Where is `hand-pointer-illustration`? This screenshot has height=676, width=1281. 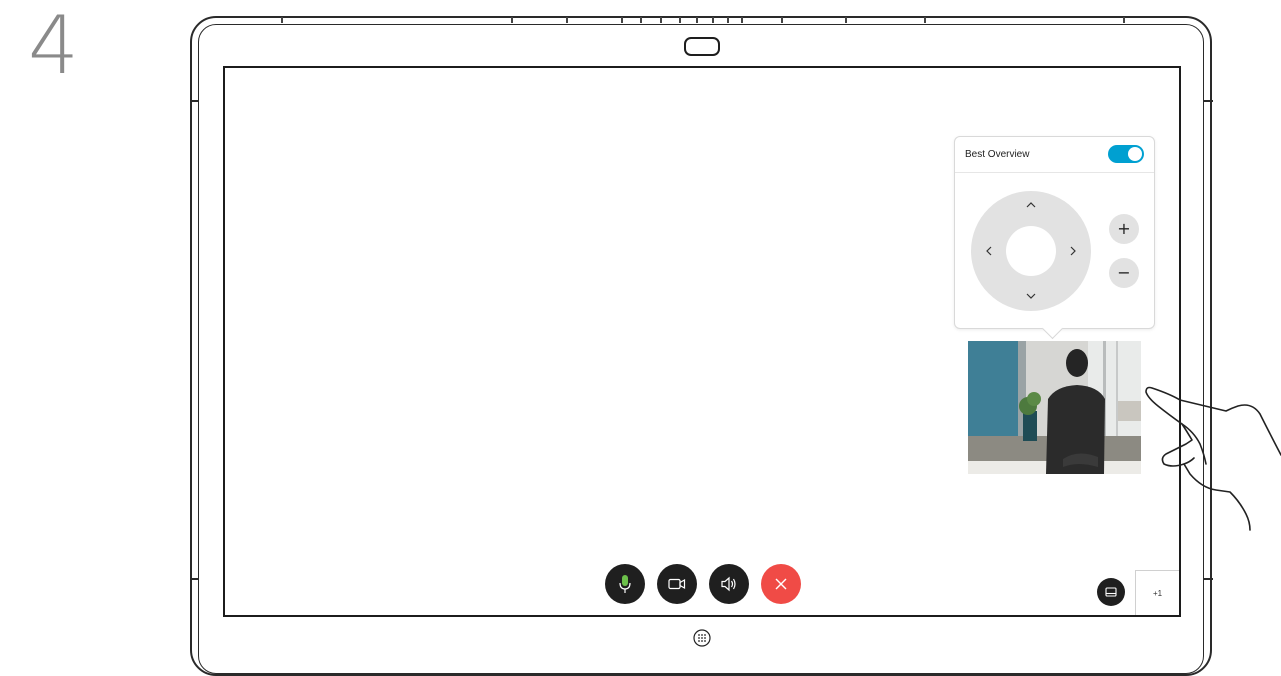
hand-pointer-illustration is located at coordinates (1213, 458).